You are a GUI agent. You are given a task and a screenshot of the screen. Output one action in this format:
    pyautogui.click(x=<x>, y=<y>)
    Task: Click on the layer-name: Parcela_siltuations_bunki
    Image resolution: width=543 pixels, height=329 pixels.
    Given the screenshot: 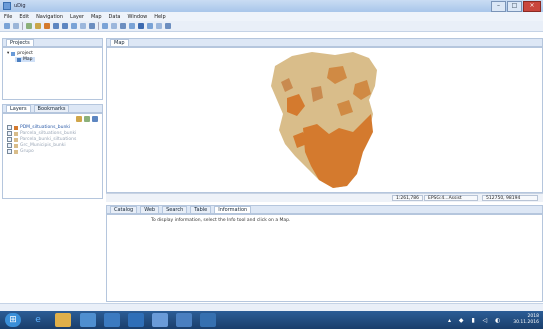 What is the action you would take?
    pyautogui.click(x=48, y=133)
    